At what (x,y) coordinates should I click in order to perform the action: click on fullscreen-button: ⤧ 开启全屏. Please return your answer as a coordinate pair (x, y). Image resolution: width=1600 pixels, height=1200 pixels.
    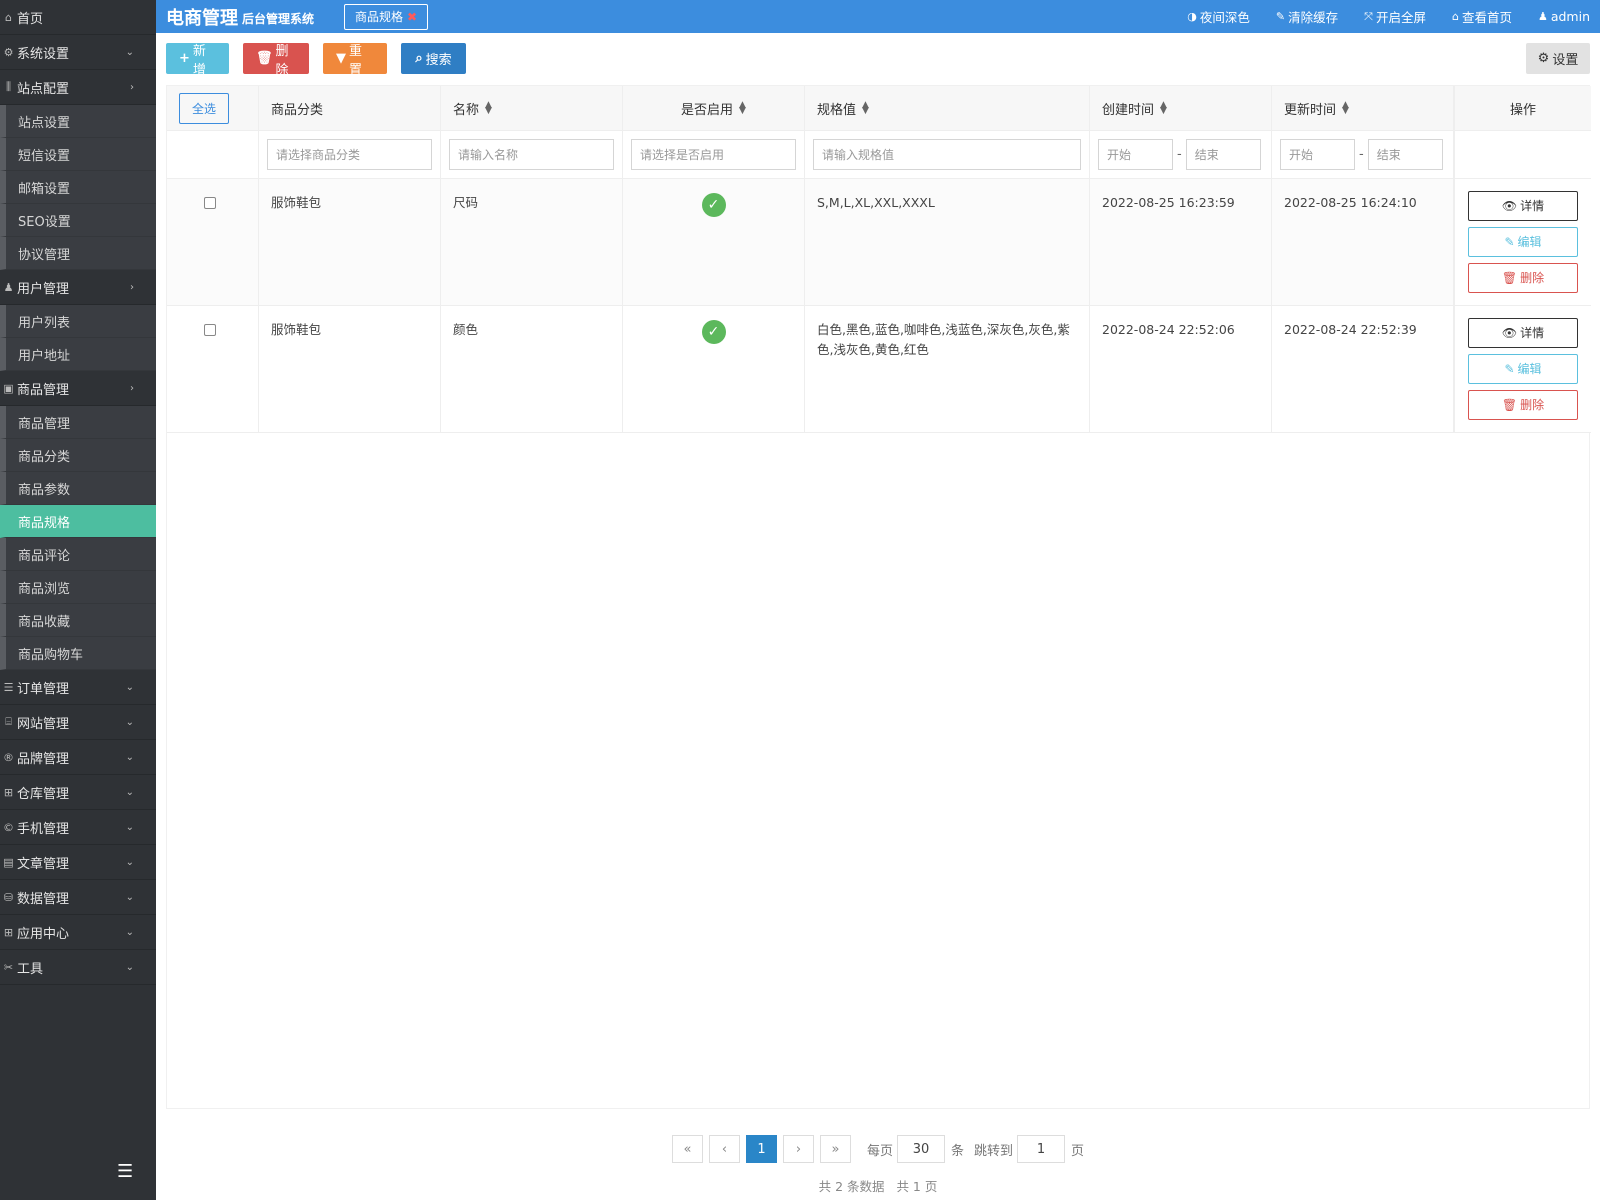
    Looking at the image, I should click on (1395, 16).